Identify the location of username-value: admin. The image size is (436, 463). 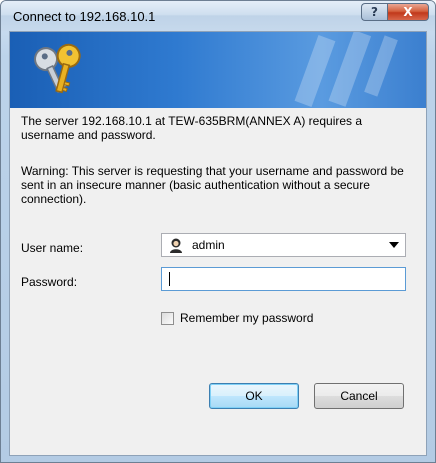
(208, 245).